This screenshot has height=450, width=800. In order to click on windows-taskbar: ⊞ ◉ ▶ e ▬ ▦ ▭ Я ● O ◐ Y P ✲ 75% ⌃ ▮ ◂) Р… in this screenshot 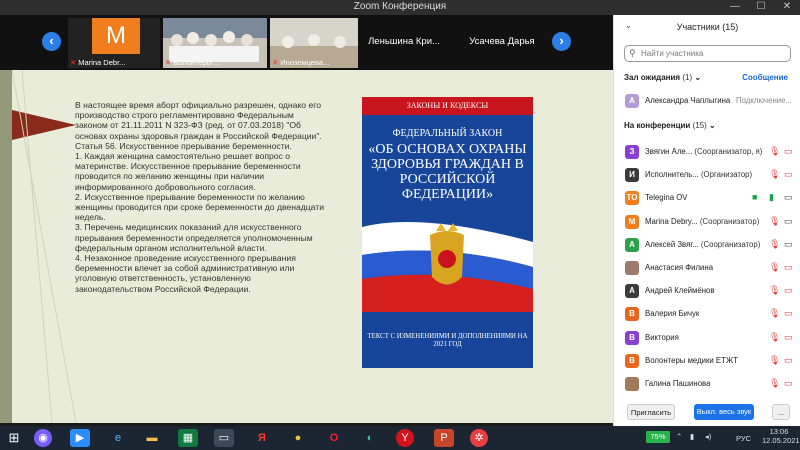, I will do `click(400, 438)`.